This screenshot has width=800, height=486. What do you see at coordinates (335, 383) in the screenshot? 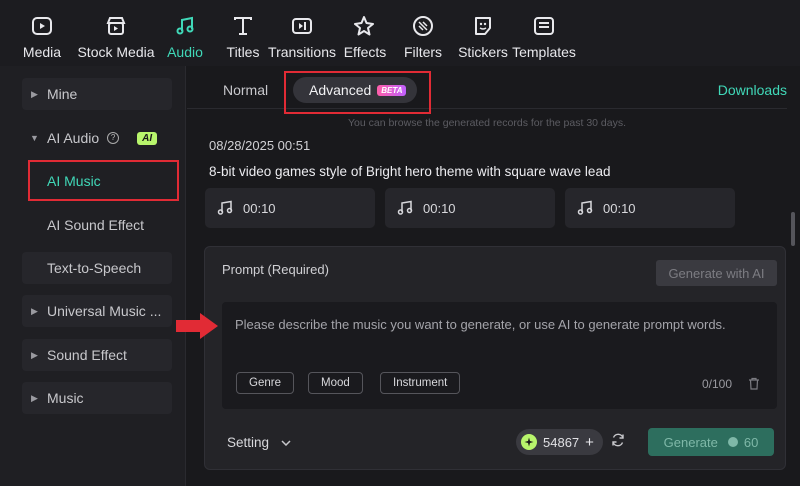
I see `mood-chip: Mood` at bounding box center [335, 383].